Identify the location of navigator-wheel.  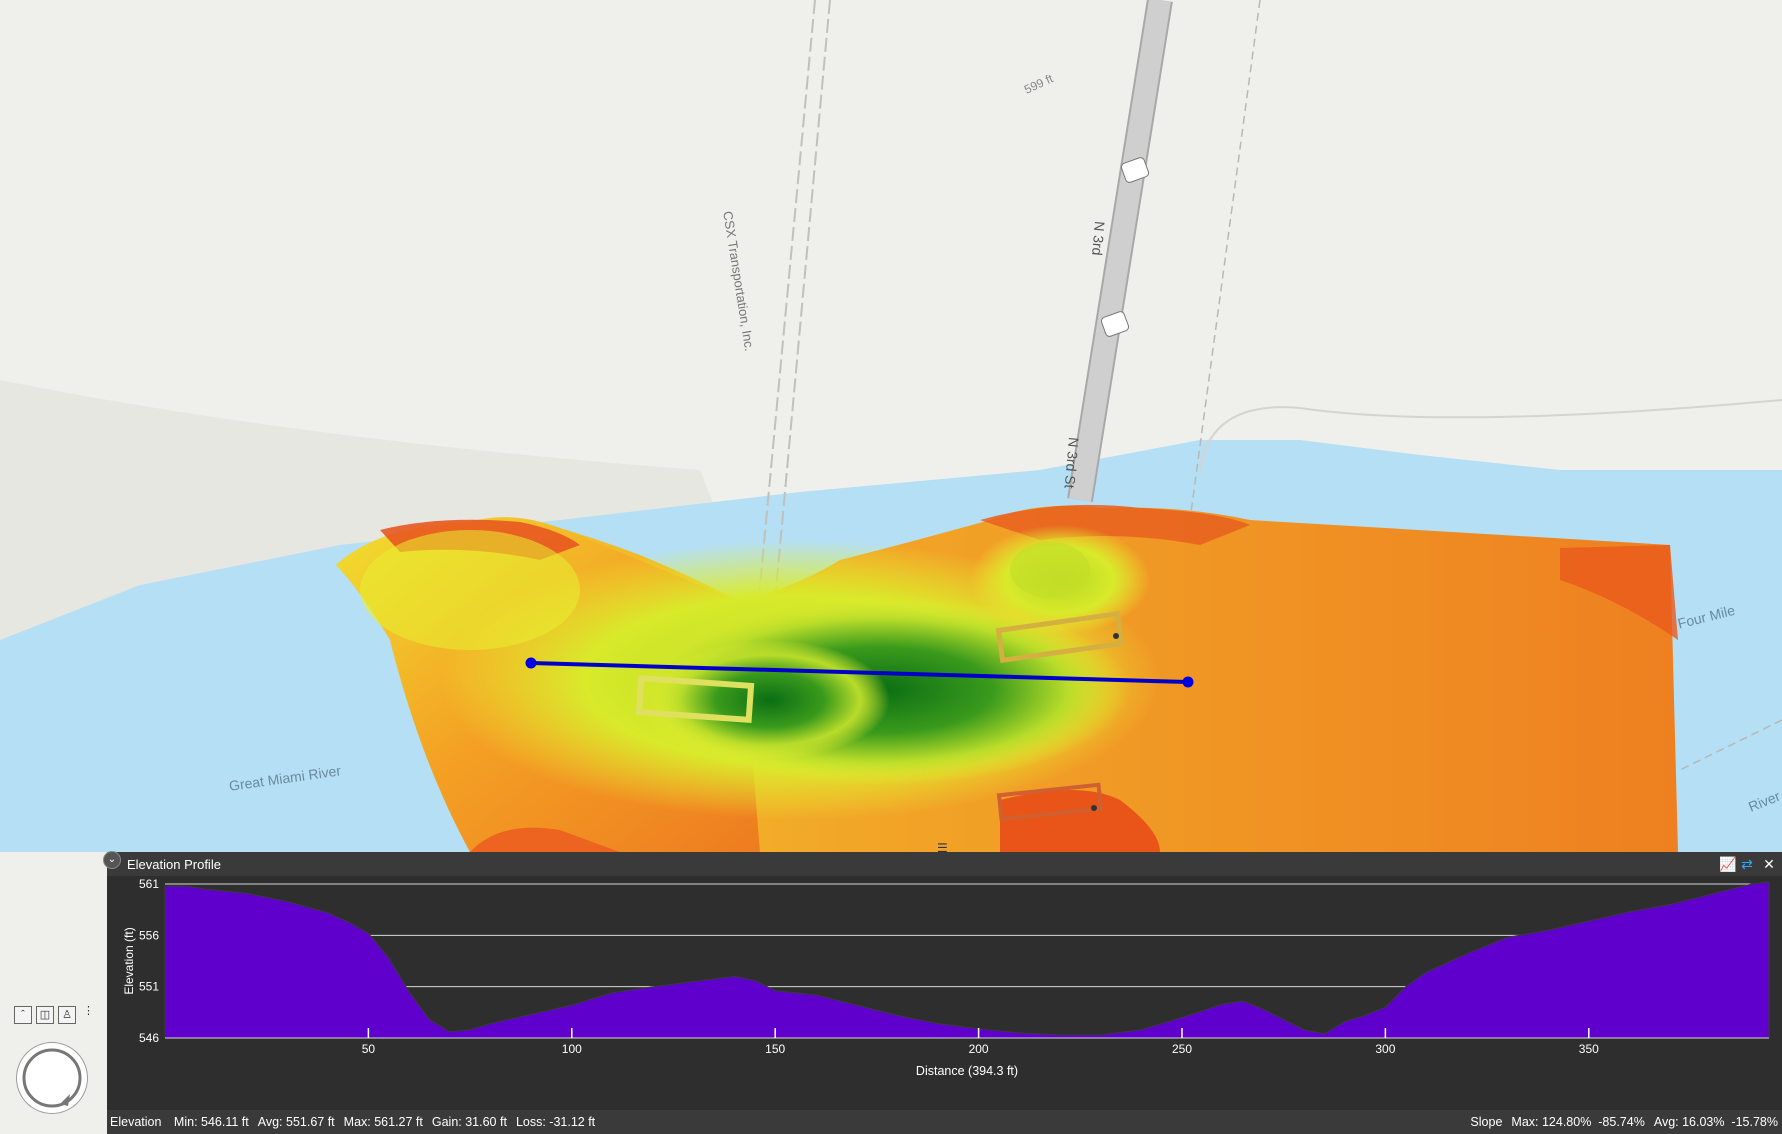
(52, 1078).